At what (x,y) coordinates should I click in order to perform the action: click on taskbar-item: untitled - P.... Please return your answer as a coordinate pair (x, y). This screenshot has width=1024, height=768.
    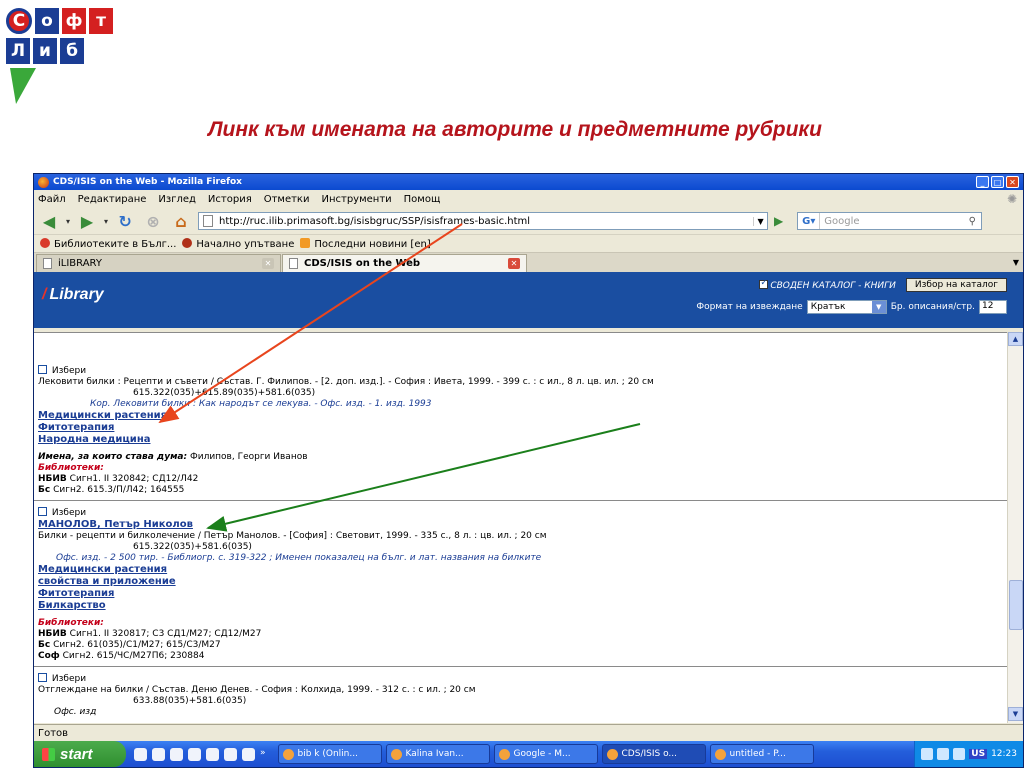
    Looking at the image, I should click on (761, 754).